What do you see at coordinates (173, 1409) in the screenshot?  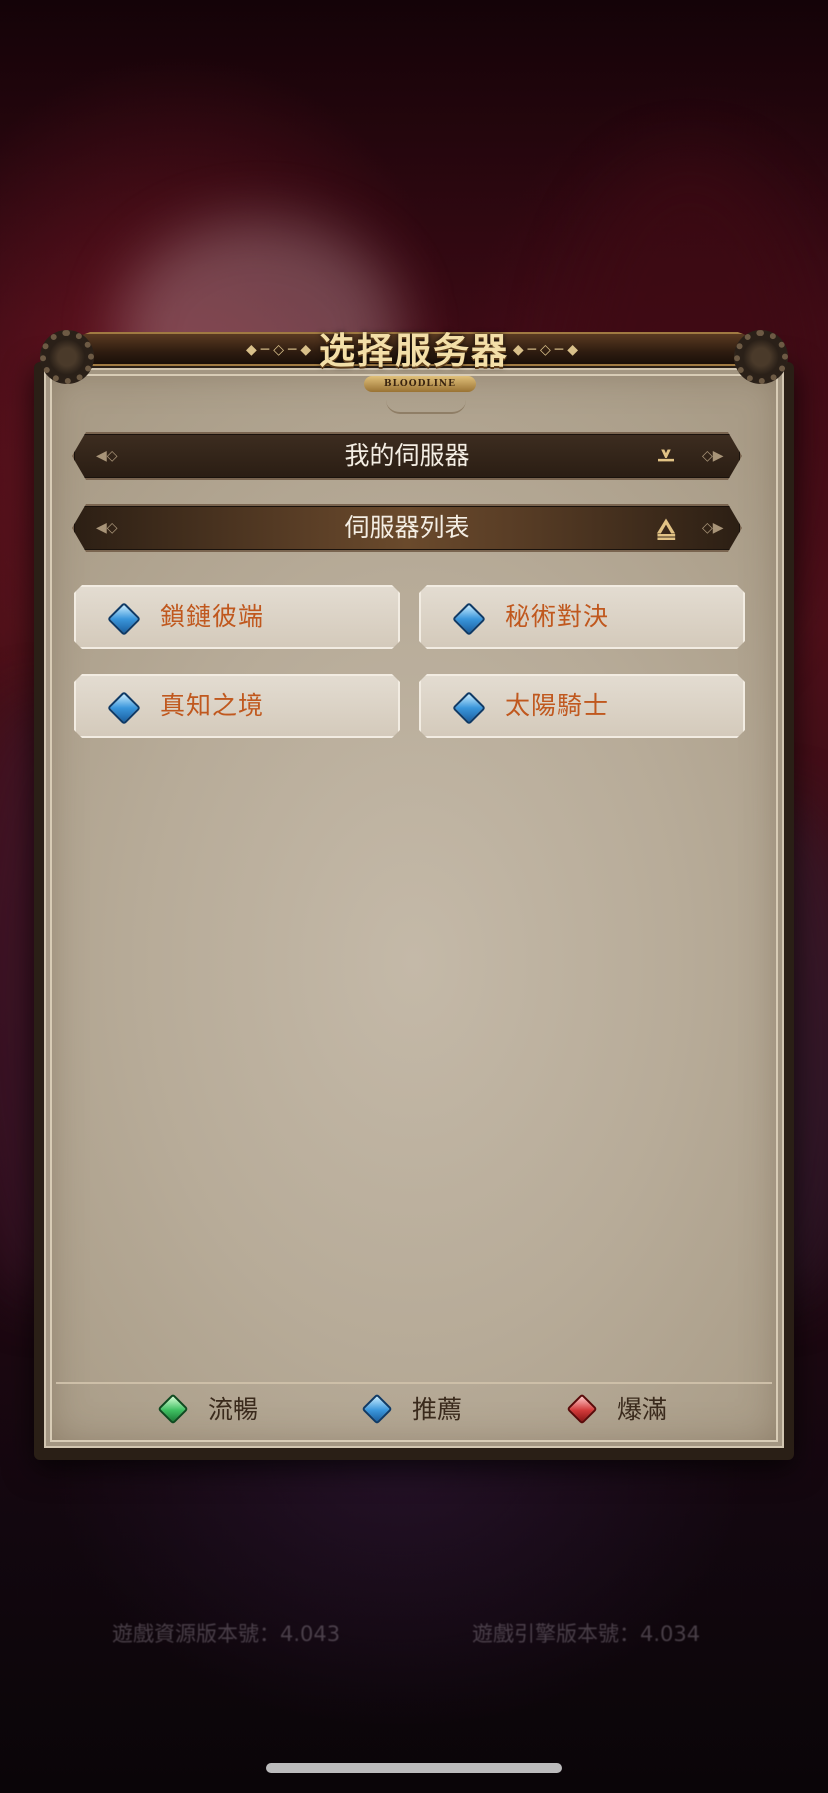 I see `green-gem-icon` at bounding box center [173, 1409].